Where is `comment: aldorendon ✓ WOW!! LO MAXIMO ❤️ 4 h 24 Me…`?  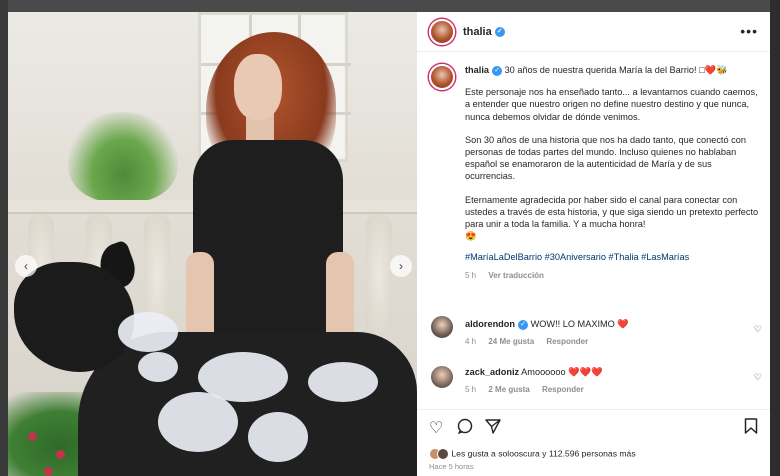 comment: aldorendon ✓ WOW!! LO MAXIMO ❤️ 4 h 24 Me… is located at coordinates (610, 333).